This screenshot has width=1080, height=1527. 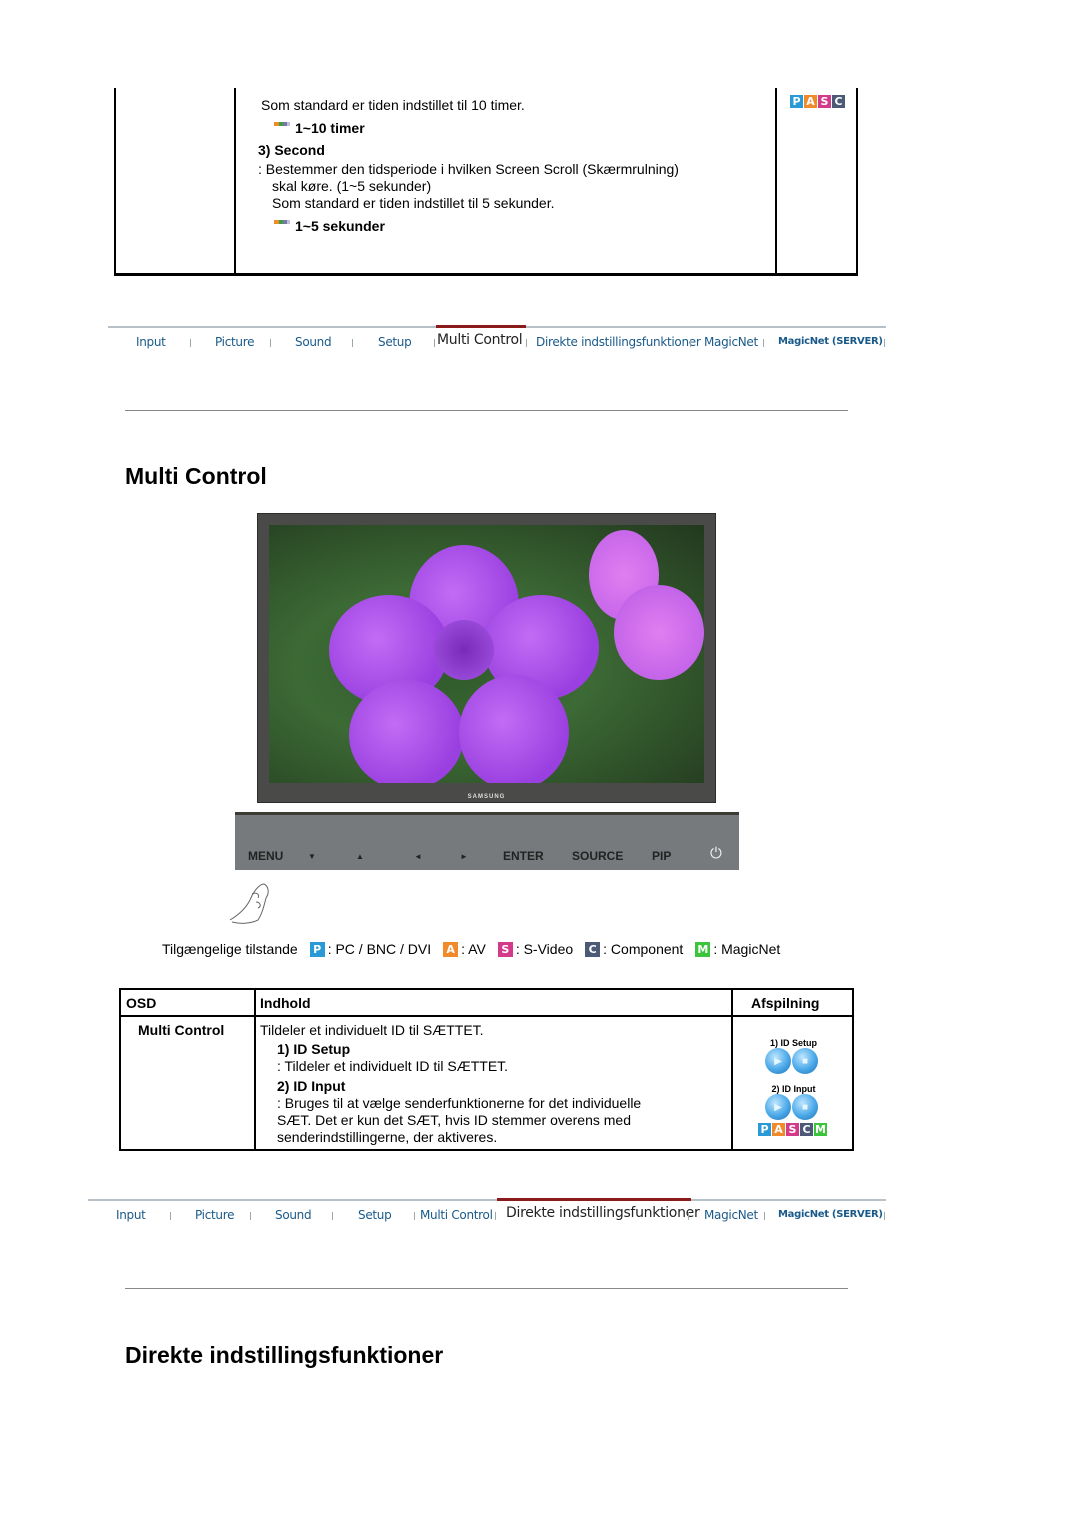 What do you see at coordinates (311, 1086) in the screenshot?
I see `id-input-heading: 2) ID Input` at bounding box center [311, 1086].